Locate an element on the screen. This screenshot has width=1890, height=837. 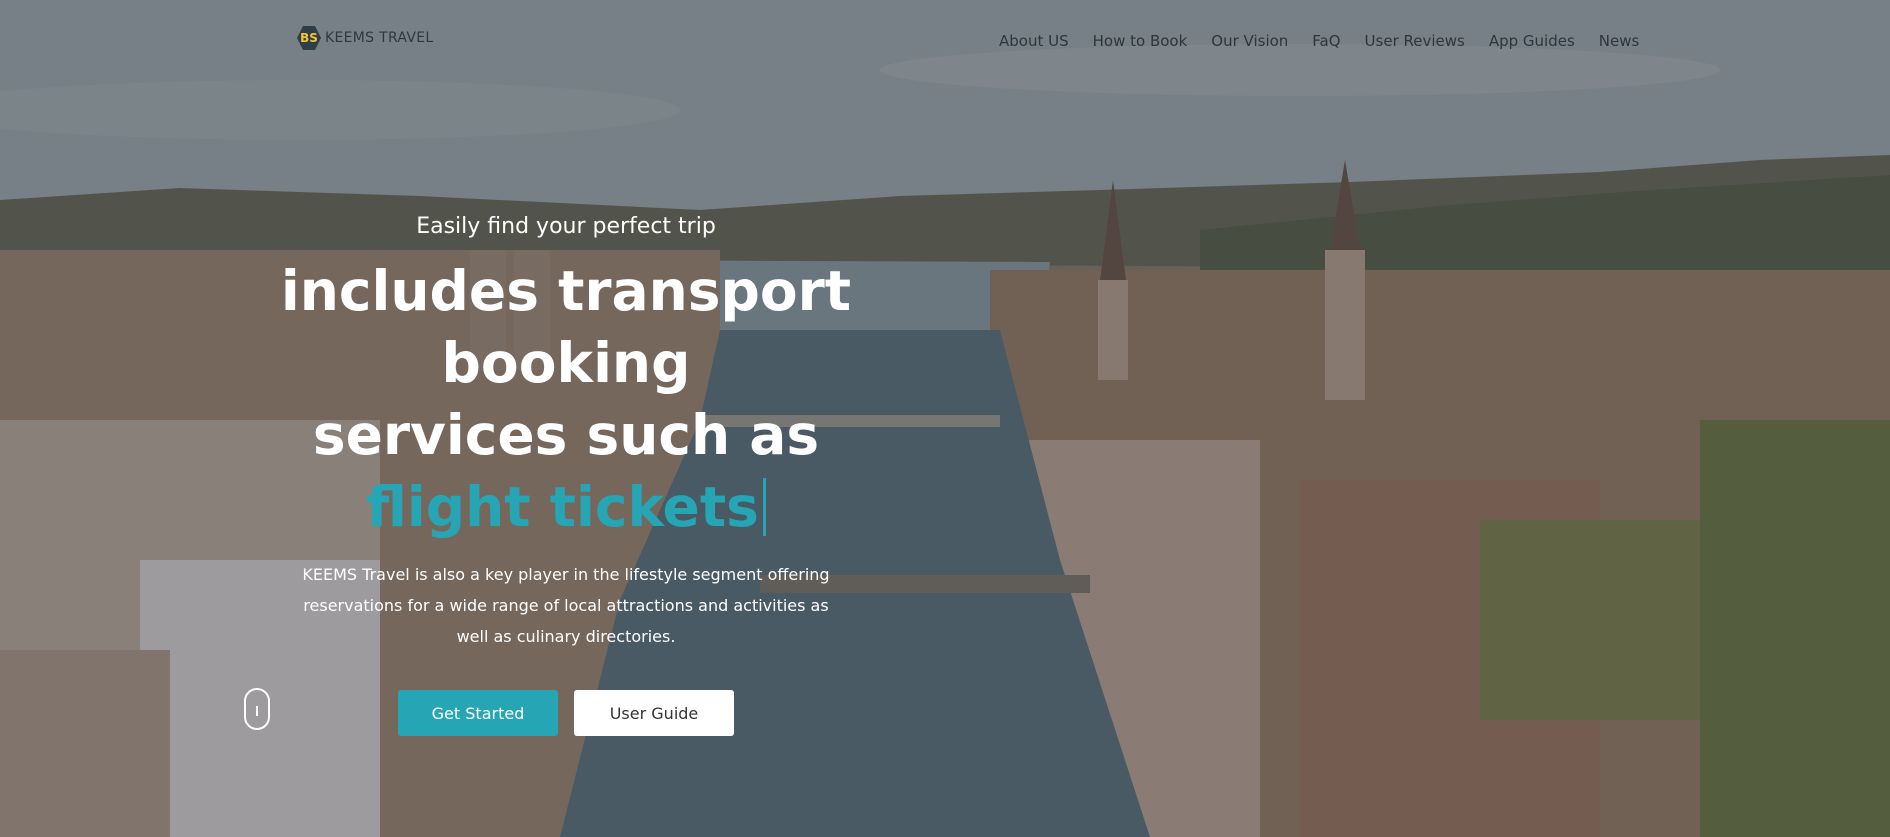
hero-buttons: Get Started User Guide is located at coordinates (566, 713).